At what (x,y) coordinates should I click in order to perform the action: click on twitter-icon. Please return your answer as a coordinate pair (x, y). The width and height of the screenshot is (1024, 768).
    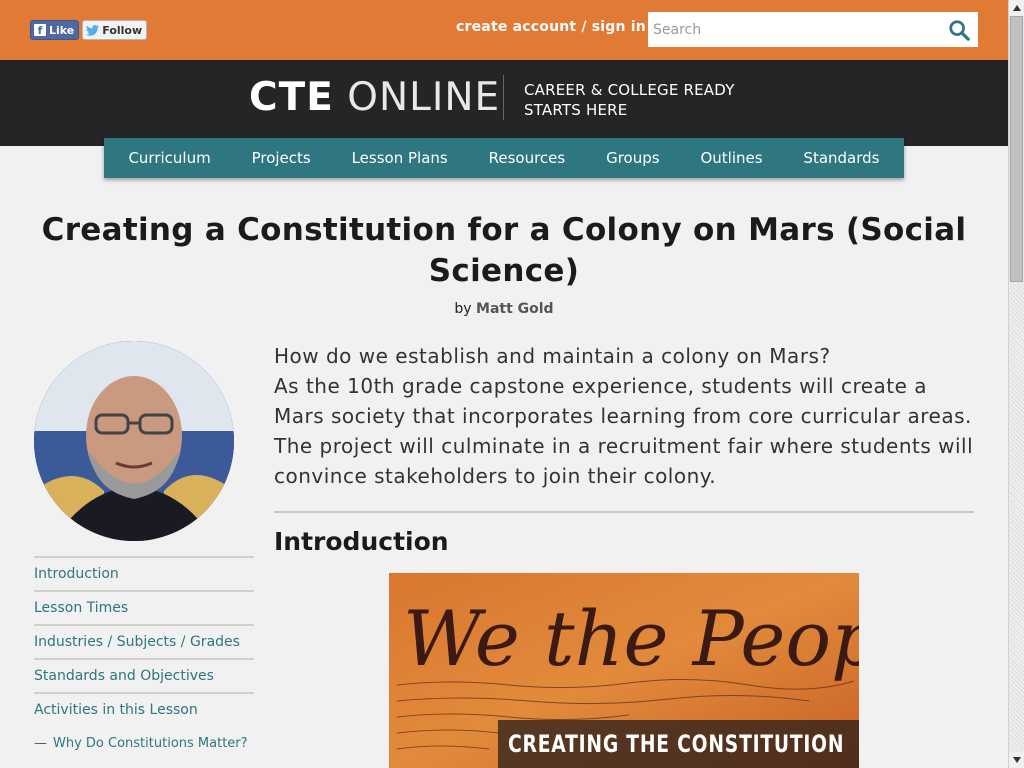
    Looking at the image, I should click on (93, 30).